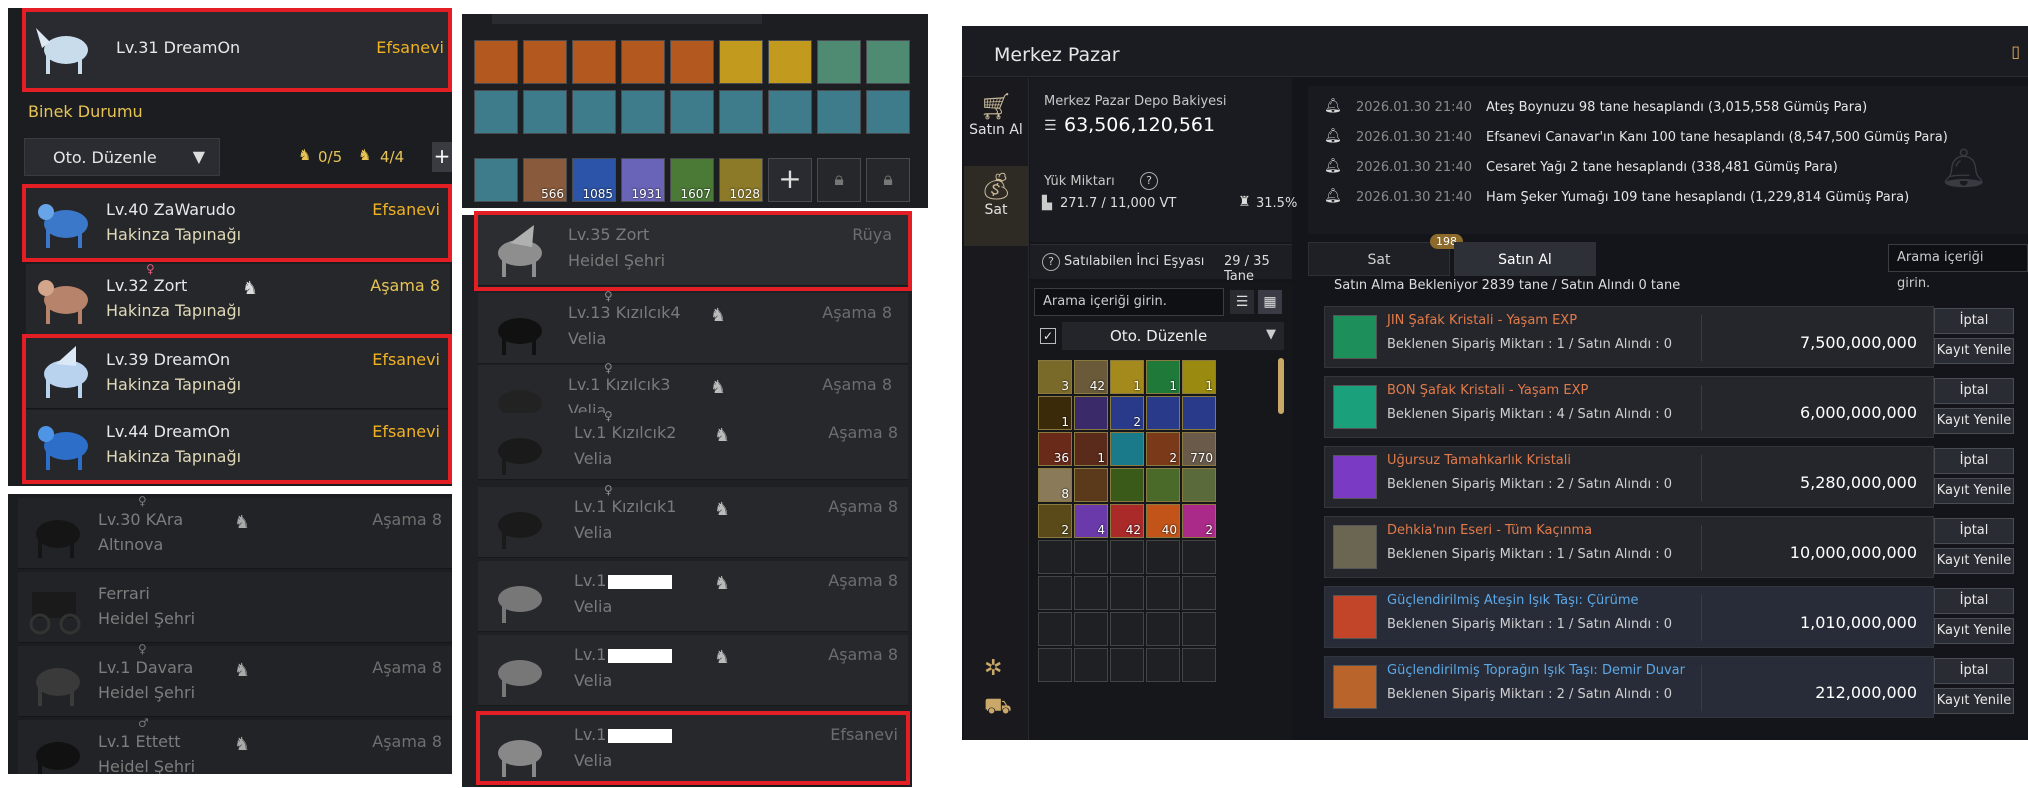 The width and height of the screenshot is (2028, 788). What do you see at coordinates (1055, 485) in the screenshot?
I see `item-slot: 8` at bounding box center [1055, 485].